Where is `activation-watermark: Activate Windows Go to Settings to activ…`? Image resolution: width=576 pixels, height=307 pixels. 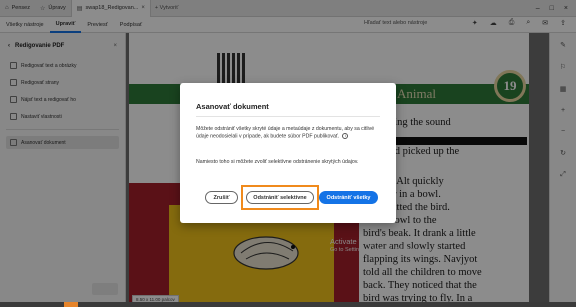 activation-watermark: Activate Windows Go to Settings to activ… is located at coordinates (373, 246).